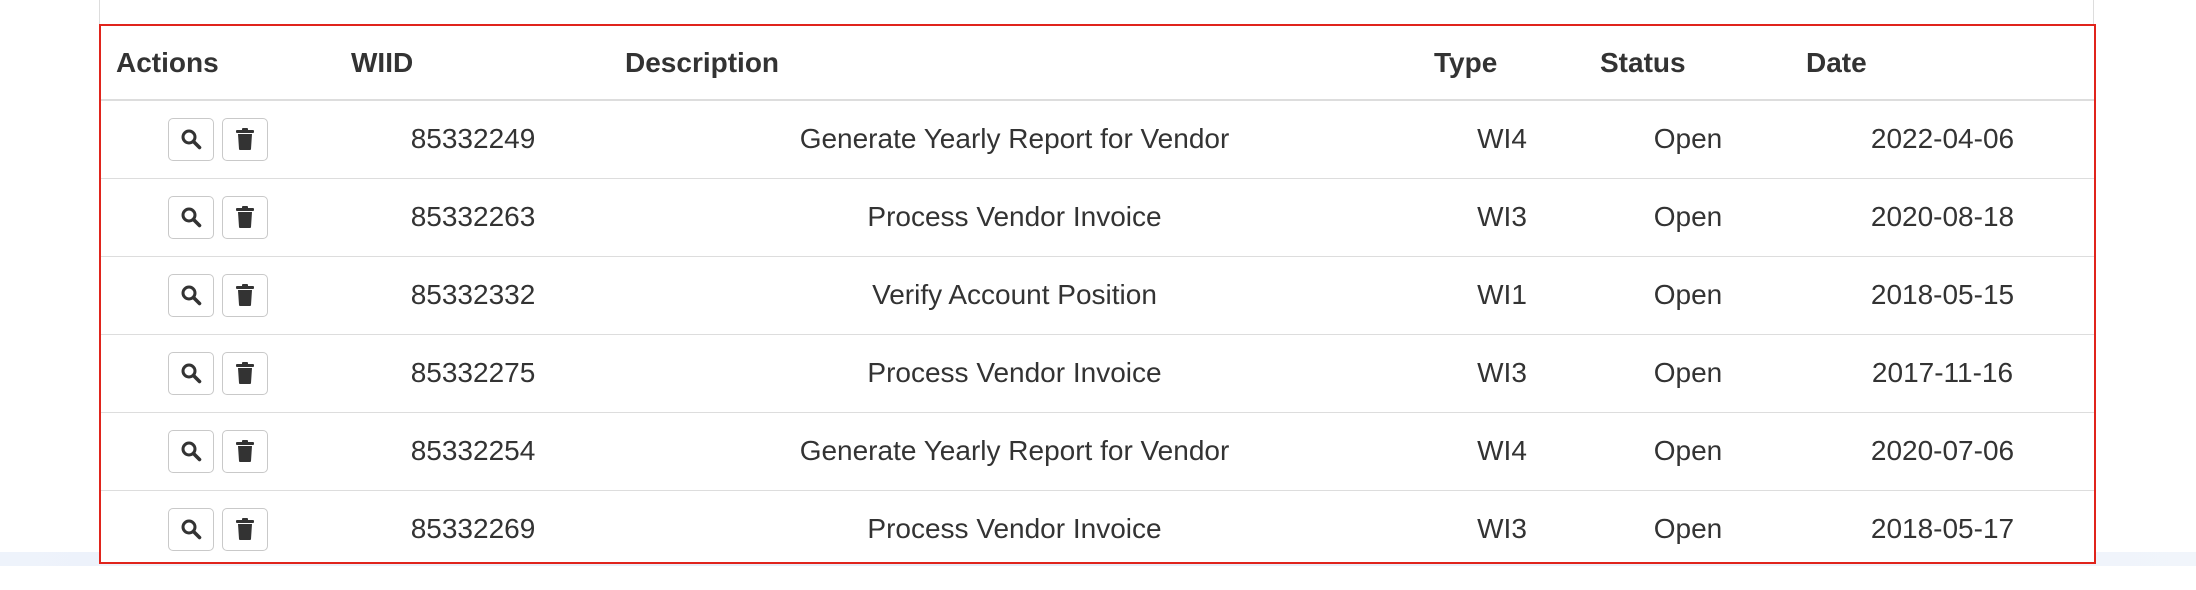 Image resolution: width=2196 pixels, height=590 pixels. What do you see at coordinates (473, 525) in the screenshot?
I see `wiid-cell: 85332269` at bounding box center [473, 525].